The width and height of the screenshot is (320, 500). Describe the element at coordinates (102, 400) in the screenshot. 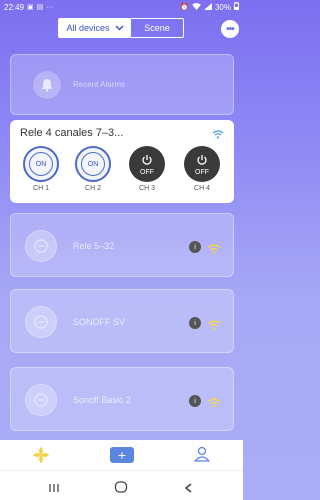

I see `device-name: Sonoff Basic 2` at that location.